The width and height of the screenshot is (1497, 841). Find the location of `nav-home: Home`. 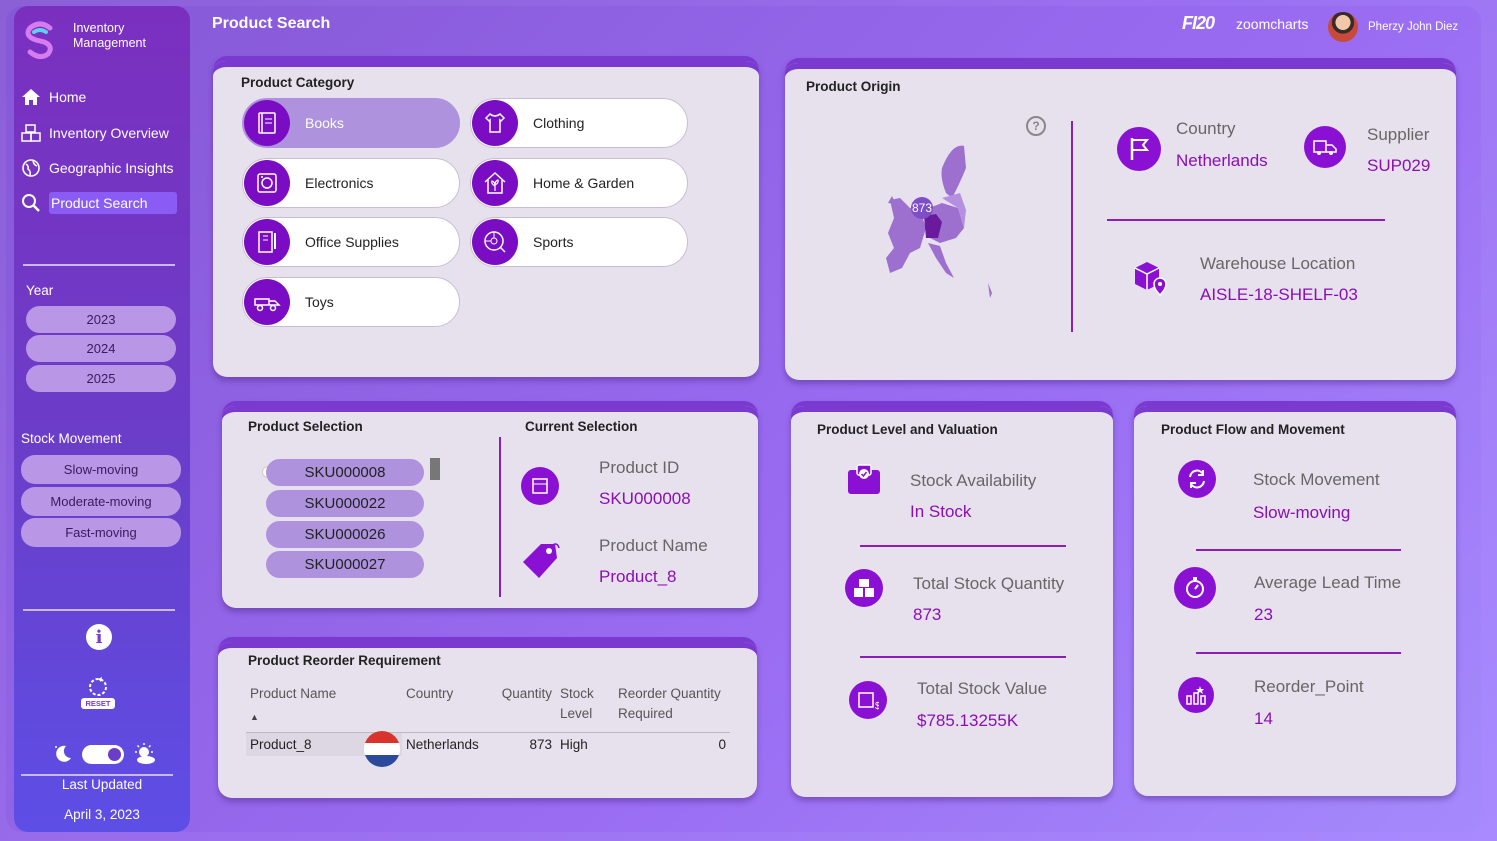

nav-home: Home is located at coordinates (53, 97).